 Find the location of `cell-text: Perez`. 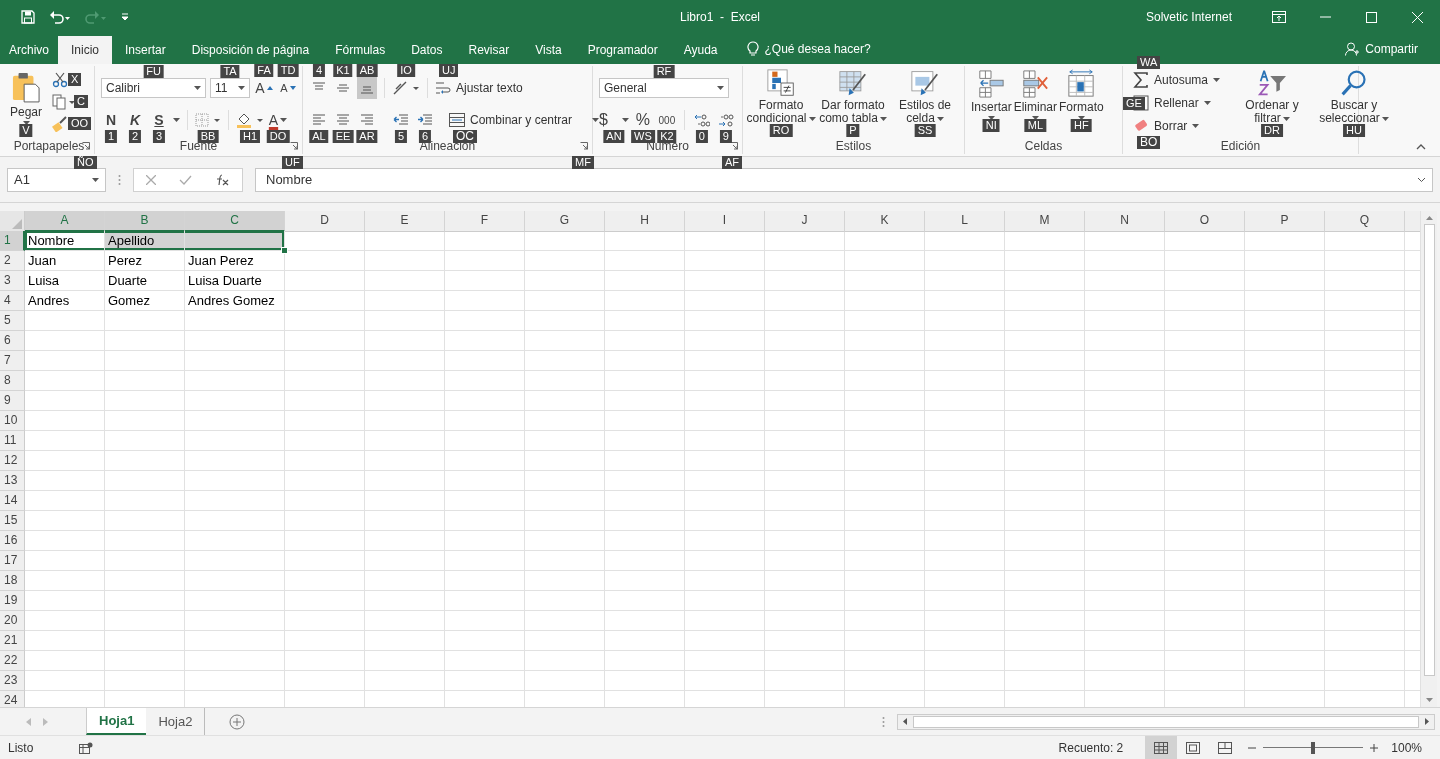

cell-text: Perez is located at coordinates (125, 261).